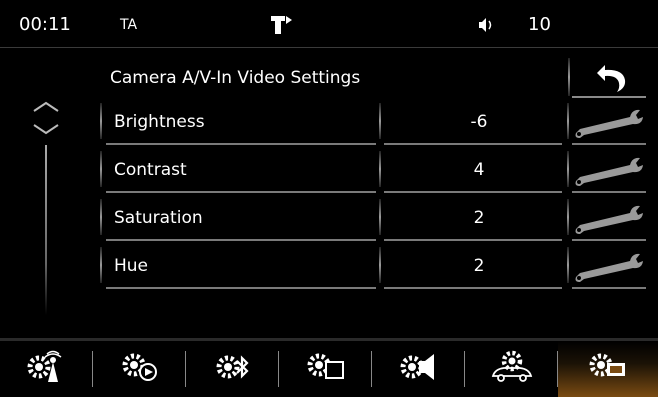 The image size is (658, 397). I want to click on clock: 00:11, so click(45, 24).